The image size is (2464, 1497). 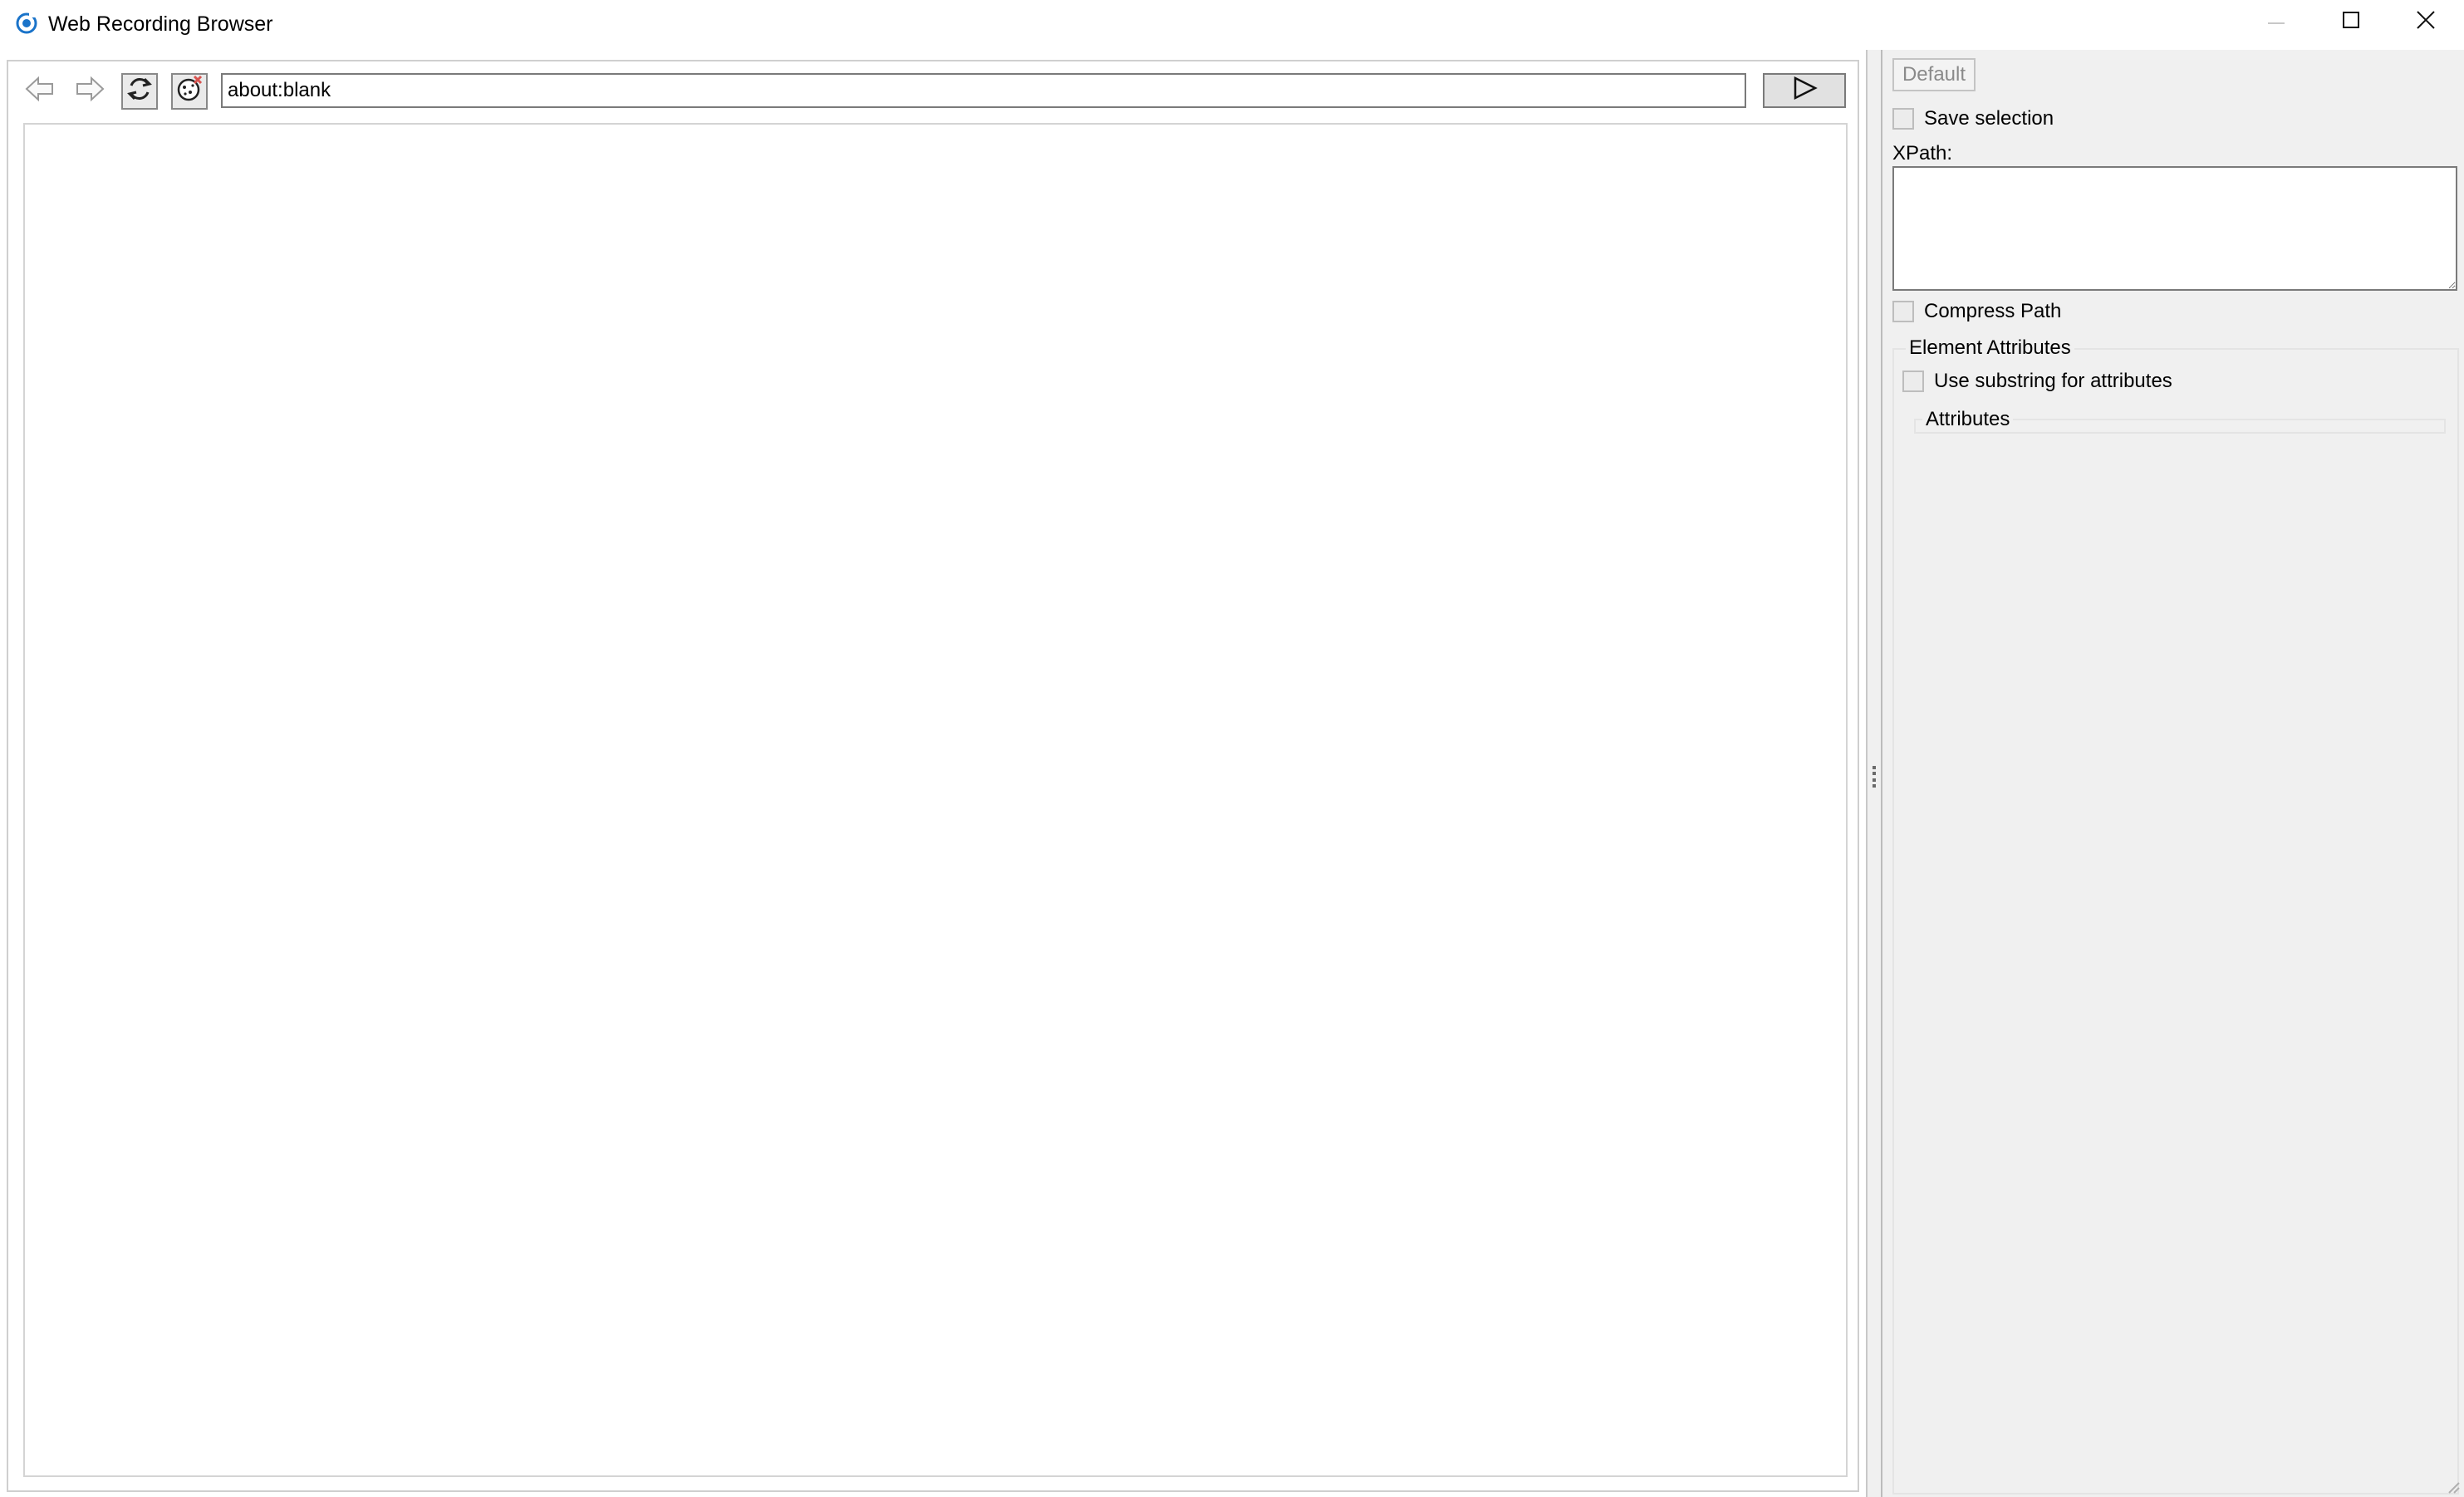 I want to click on maximize-icon, so click(x=2351, y=23).